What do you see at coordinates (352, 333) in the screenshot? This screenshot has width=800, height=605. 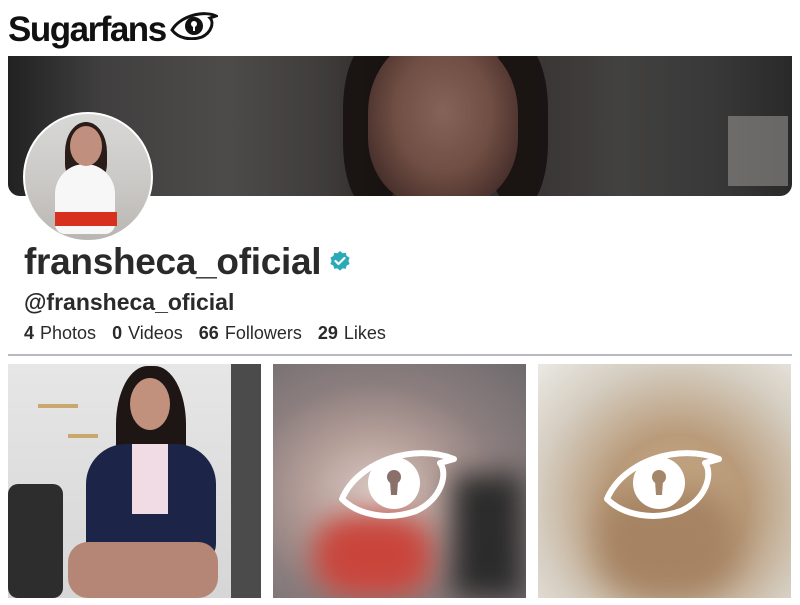 I see `stat-likes: 29 Likes` at bounding box center [352, 333].